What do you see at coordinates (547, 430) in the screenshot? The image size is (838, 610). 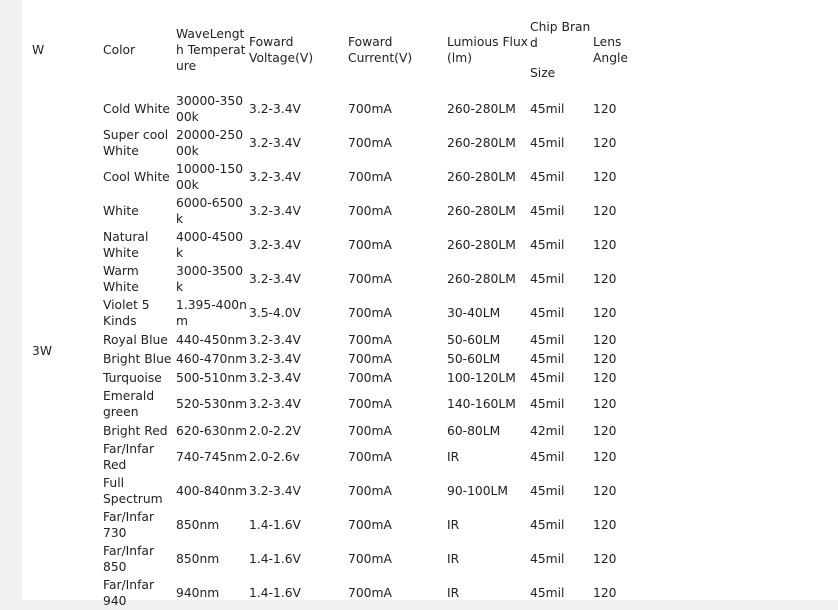 I see `cell-size: 42mil` at bounding box center [547, 430].